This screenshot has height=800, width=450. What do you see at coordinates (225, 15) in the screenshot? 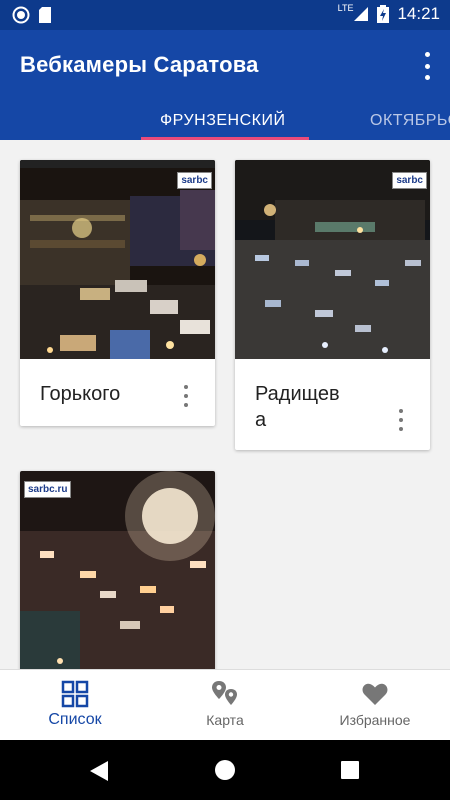
I see `status-bar: LTE 14:21` at bounding box center [225, 15].